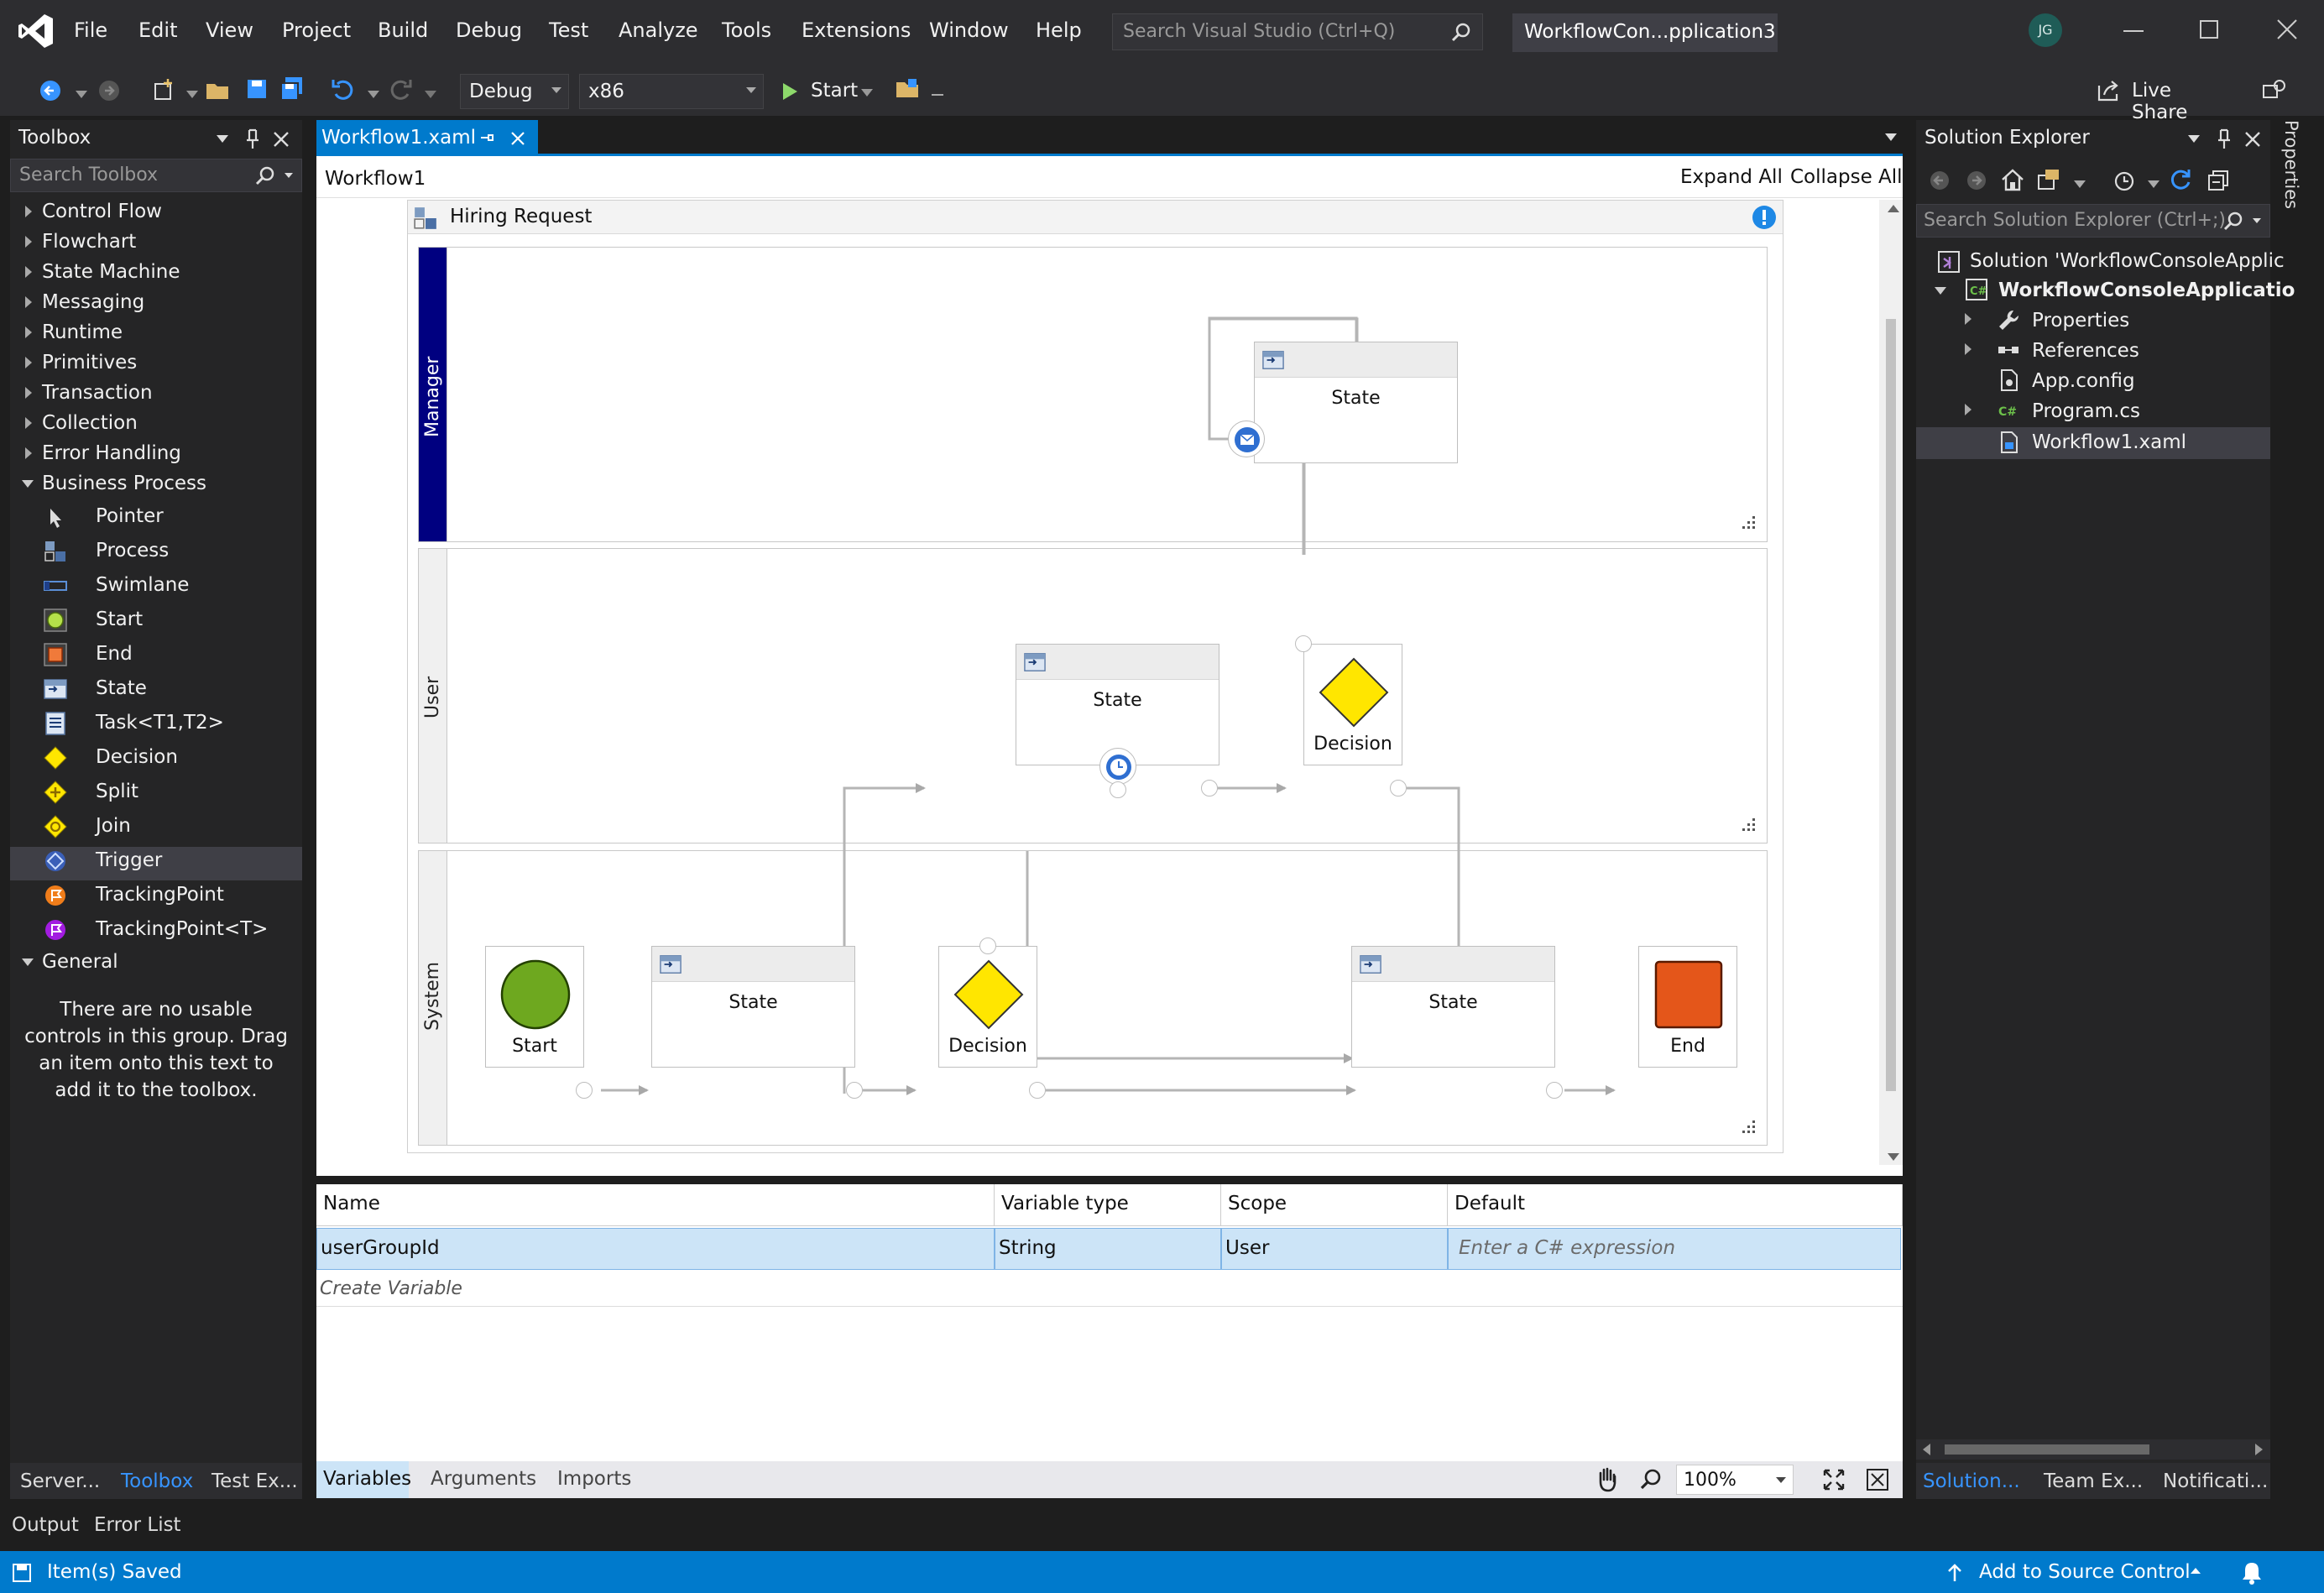  Describe the element at coordinates (111, 272) in the screenshot. I see `toolbox-group-state-machine: State Machine` at that location.